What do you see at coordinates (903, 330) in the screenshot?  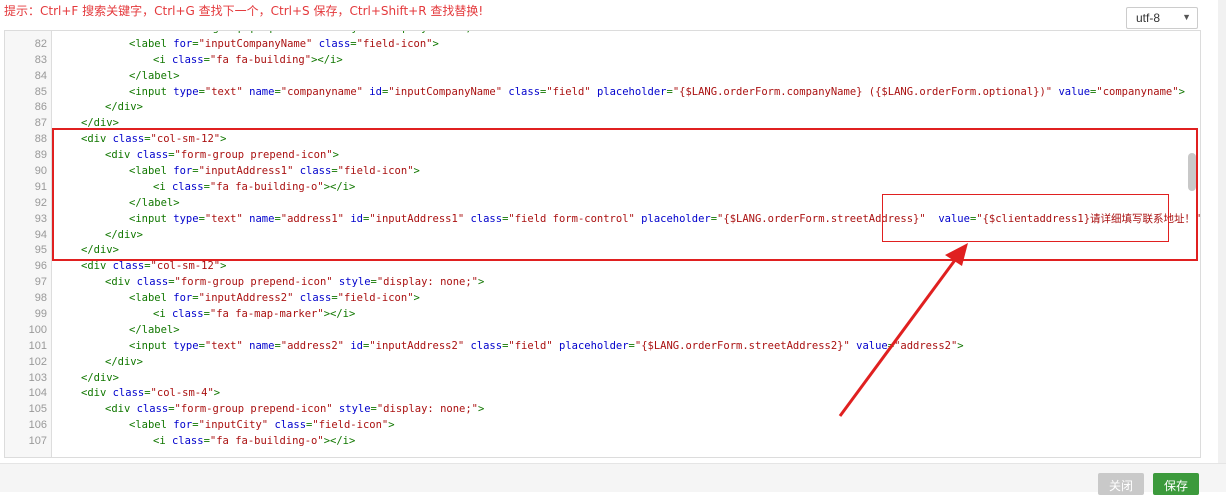 I see `annotation-arrow-icon` at bounding box center [903, 330].